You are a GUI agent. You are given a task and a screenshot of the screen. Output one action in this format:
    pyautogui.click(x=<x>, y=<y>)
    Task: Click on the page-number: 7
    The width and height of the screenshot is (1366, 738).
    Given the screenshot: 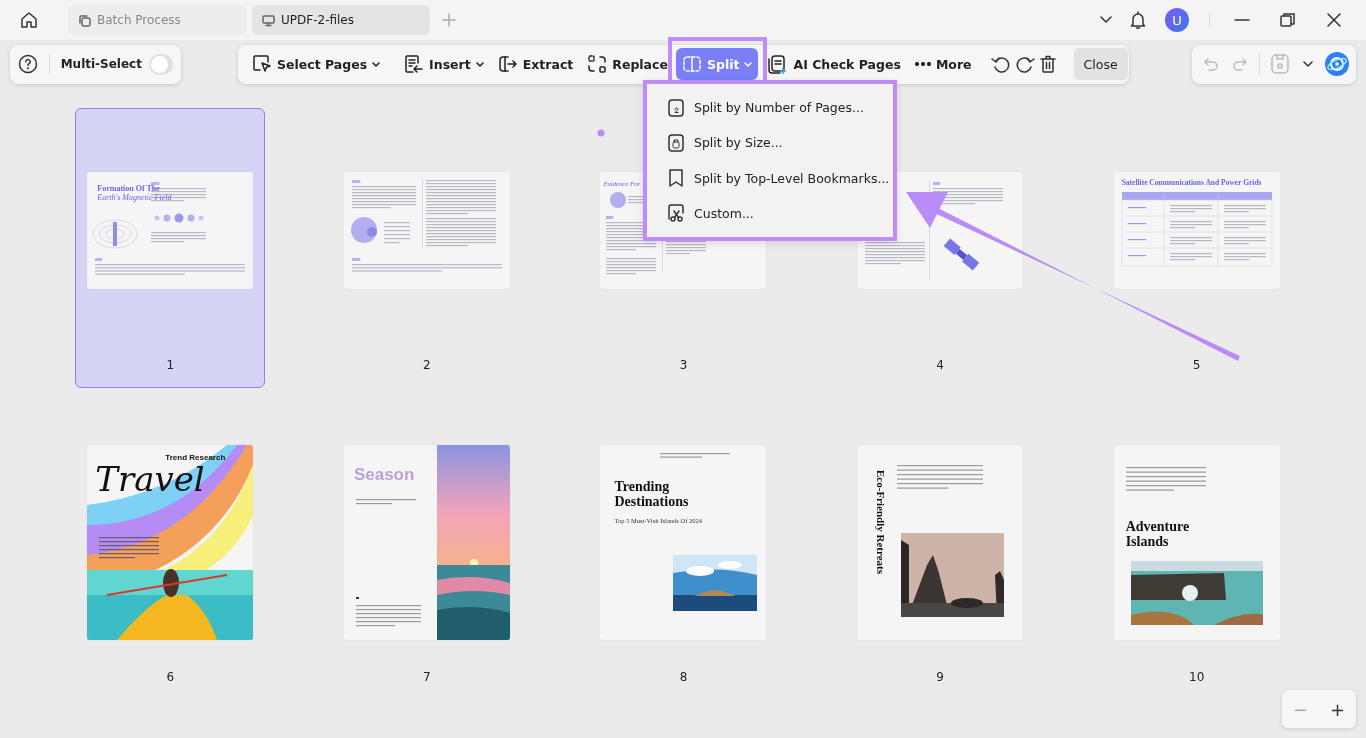 What is the action you would take?
    pyautogui.click(x=427, y=677)
    